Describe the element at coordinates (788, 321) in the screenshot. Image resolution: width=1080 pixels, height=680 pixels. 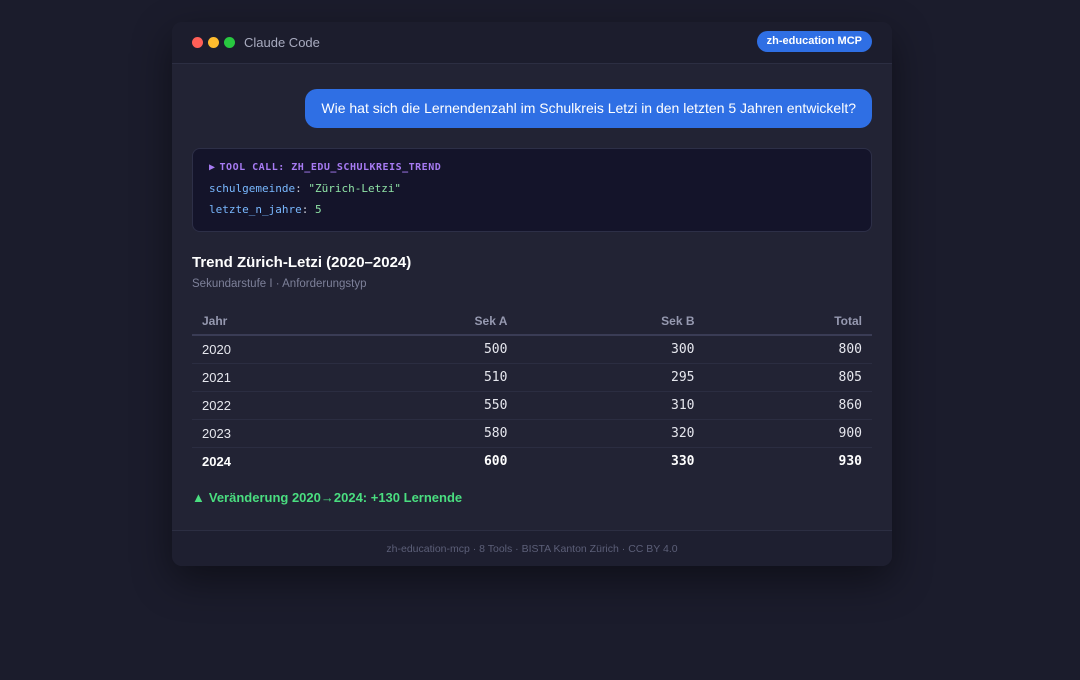
I see `column-header-total: Total` at that location.